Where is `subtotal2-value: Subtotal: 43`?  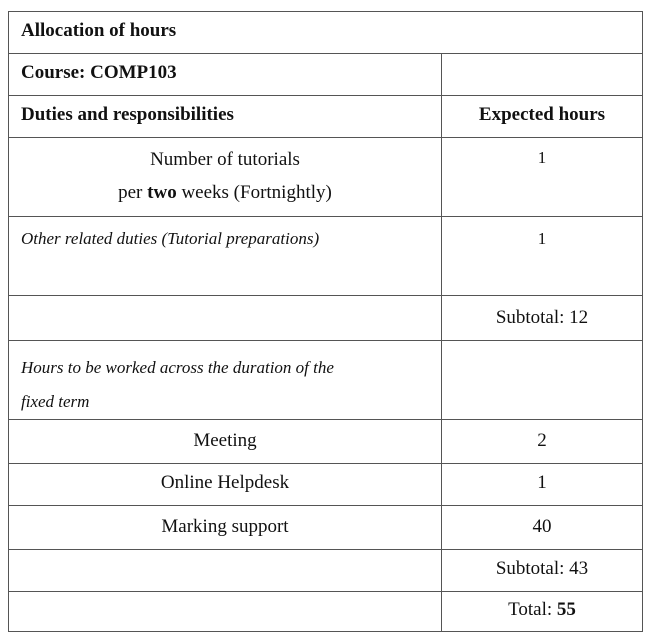 subtotal2-value: Subtotal: 43 is located at coordinates (542, 570).